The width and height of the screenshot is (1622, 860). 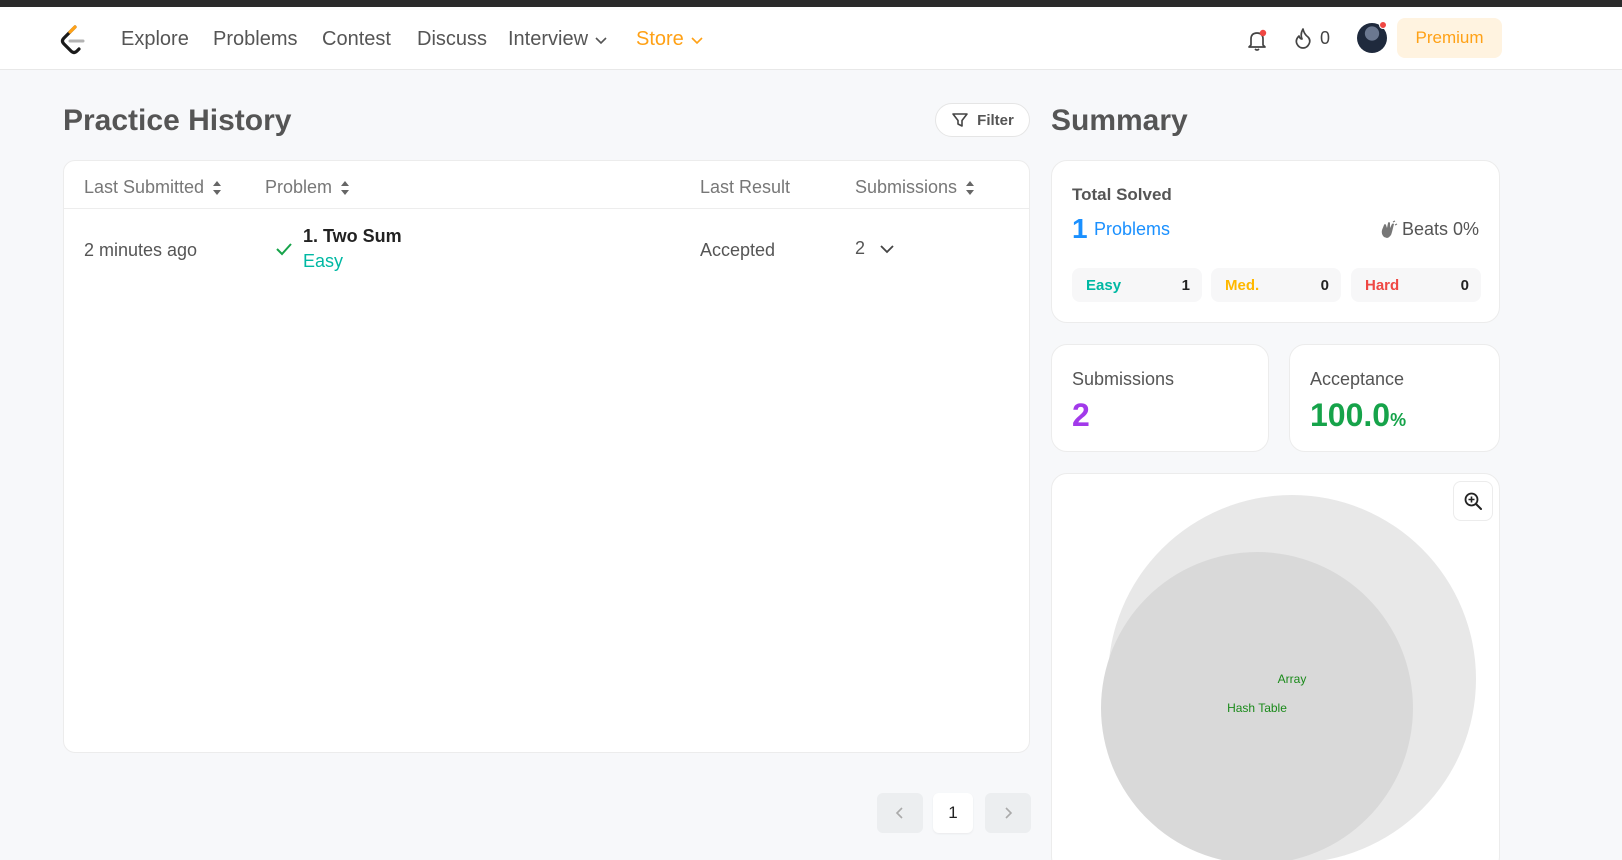 What do you see at coordinates (960, 120) in the screenshot?
I see `filter-icon` at bounding box center [960, 120].